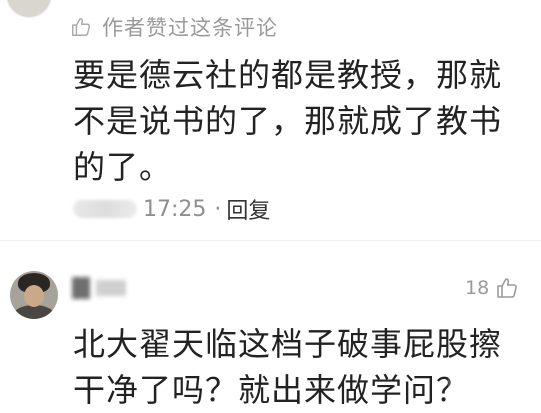 Image resolution: width=541 pixels, height=413 pixels. Describe the element at coordinates (288, 121) in the screenshot. I see `comment-text-line: 不是说书的了，那就成了教书` at that location.